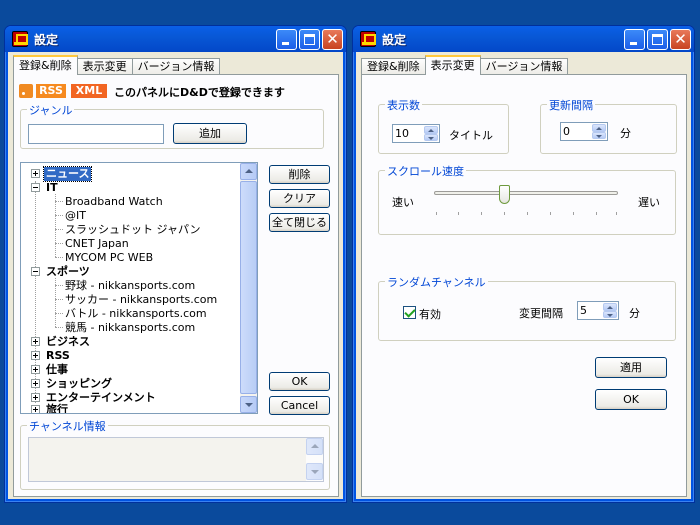 This screenshot has width=700, height=525. Describe the element at coordinates (299, 198) in the screenshot. I see `clear-button: クリア` at that location.